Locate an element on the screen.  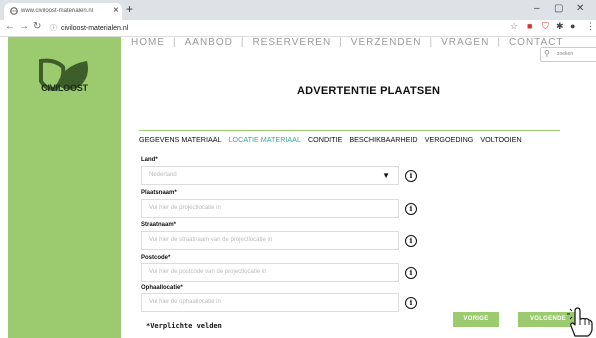
required-note: *Verplichte velden is located at coordinates (184, 326).